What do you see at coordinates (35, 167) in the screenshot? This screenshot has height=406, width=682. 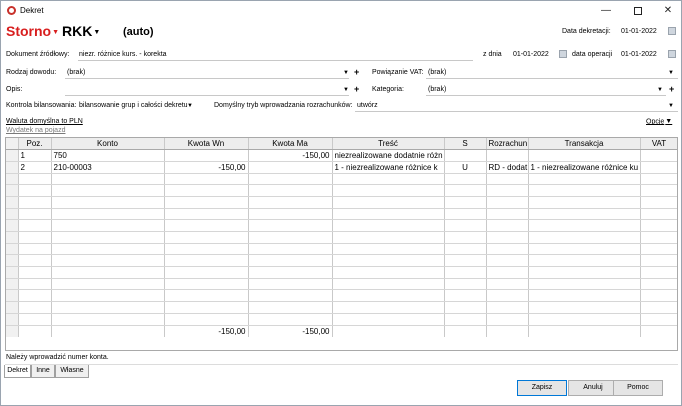 I see `cell-poz: 2` at bounding box center [35, 167].